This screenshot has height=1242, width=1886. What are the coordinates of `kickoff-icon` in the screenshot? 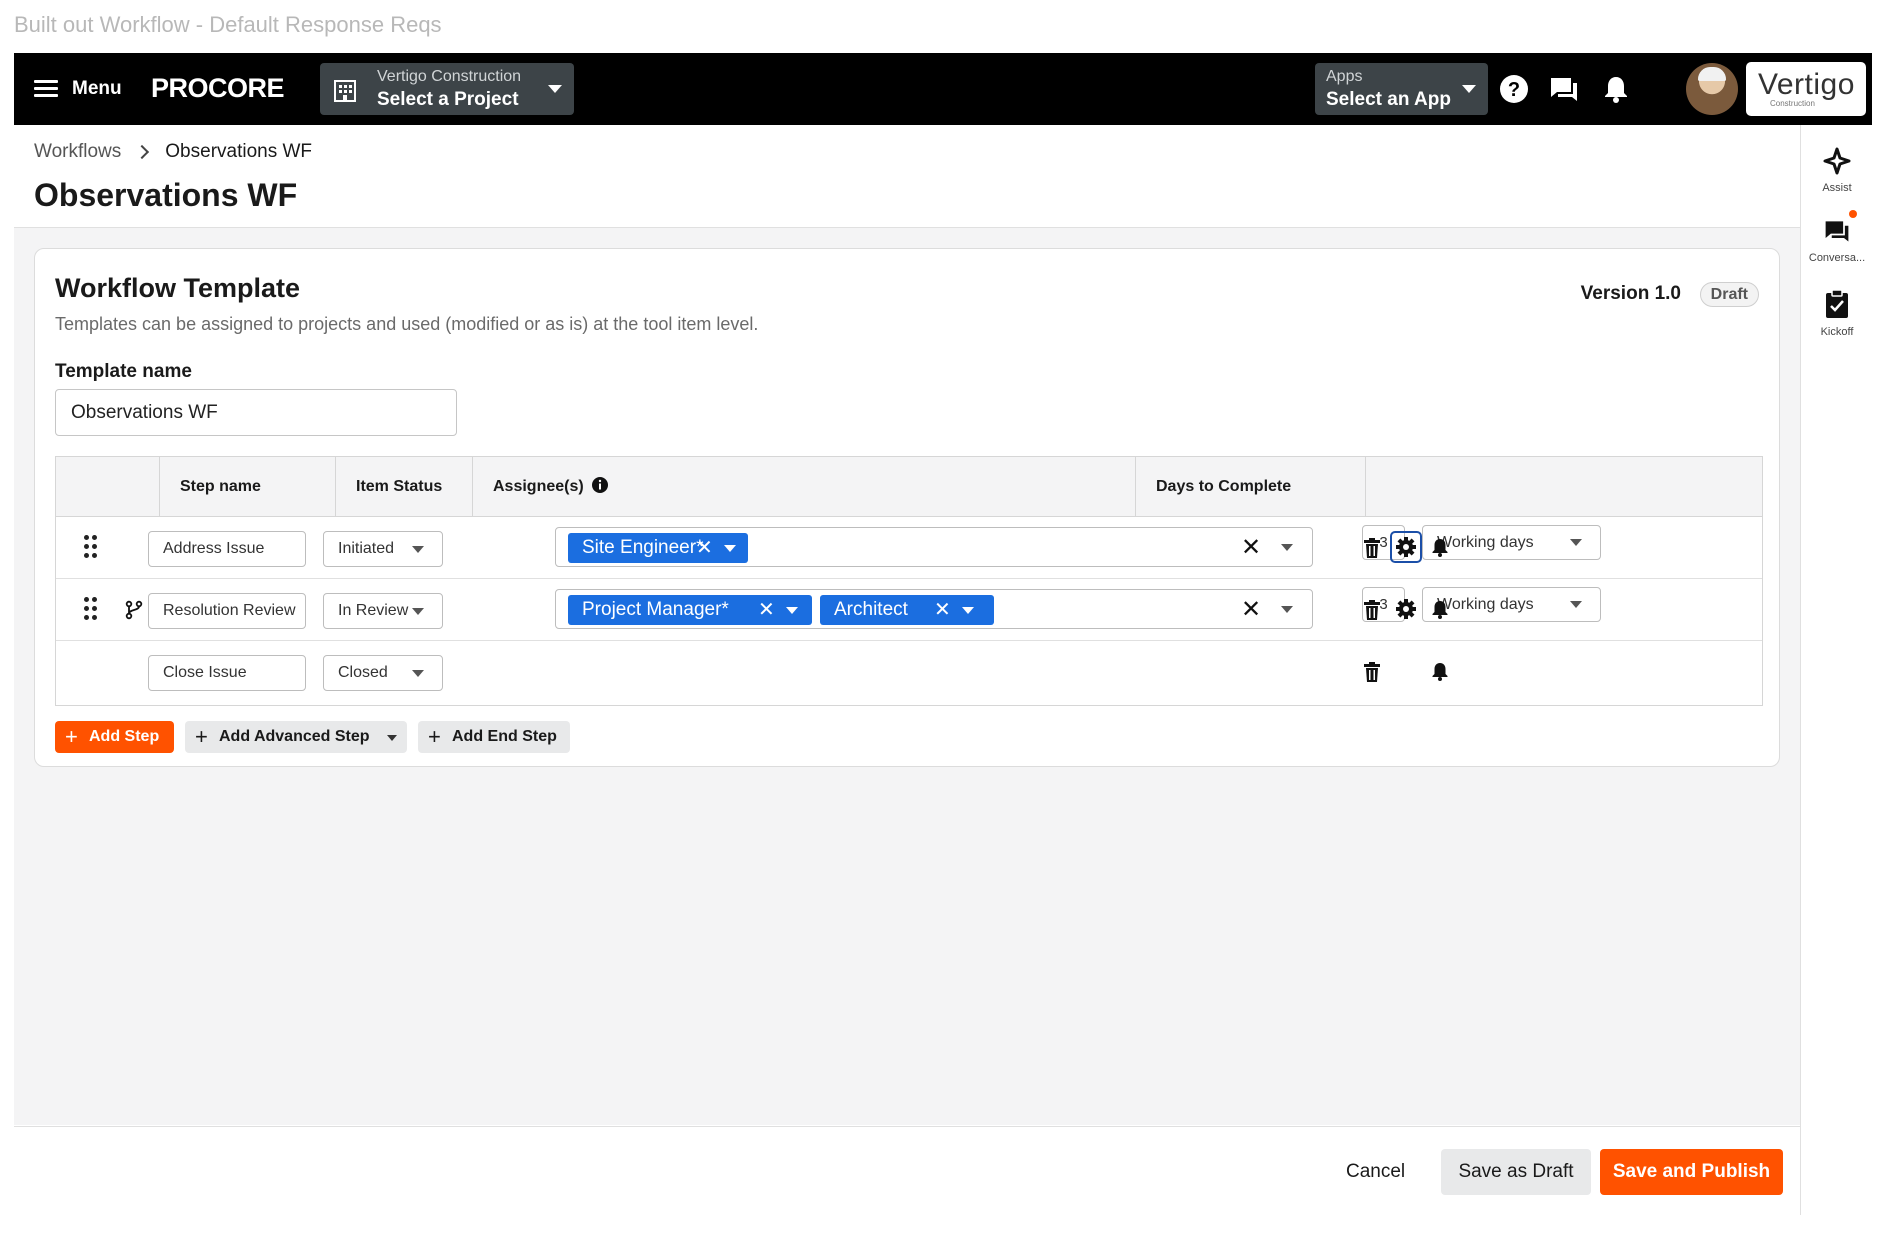 It's located at (1837, 303).